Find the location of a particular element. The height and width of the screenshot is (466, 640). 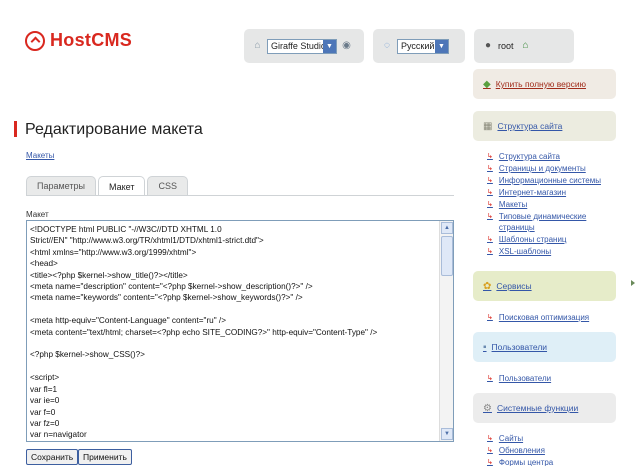

breadcrumb: Макеты is located at coordinates (40, 155).